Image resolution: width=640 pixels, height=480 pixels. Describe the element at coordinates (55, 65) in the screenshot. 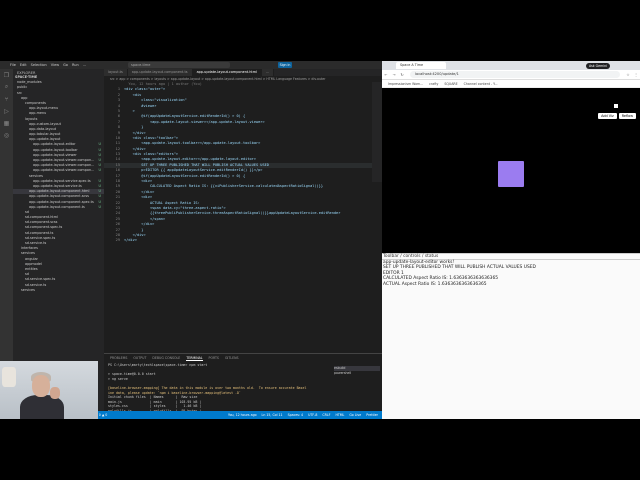

I see `menu-item-3: View` at that location.